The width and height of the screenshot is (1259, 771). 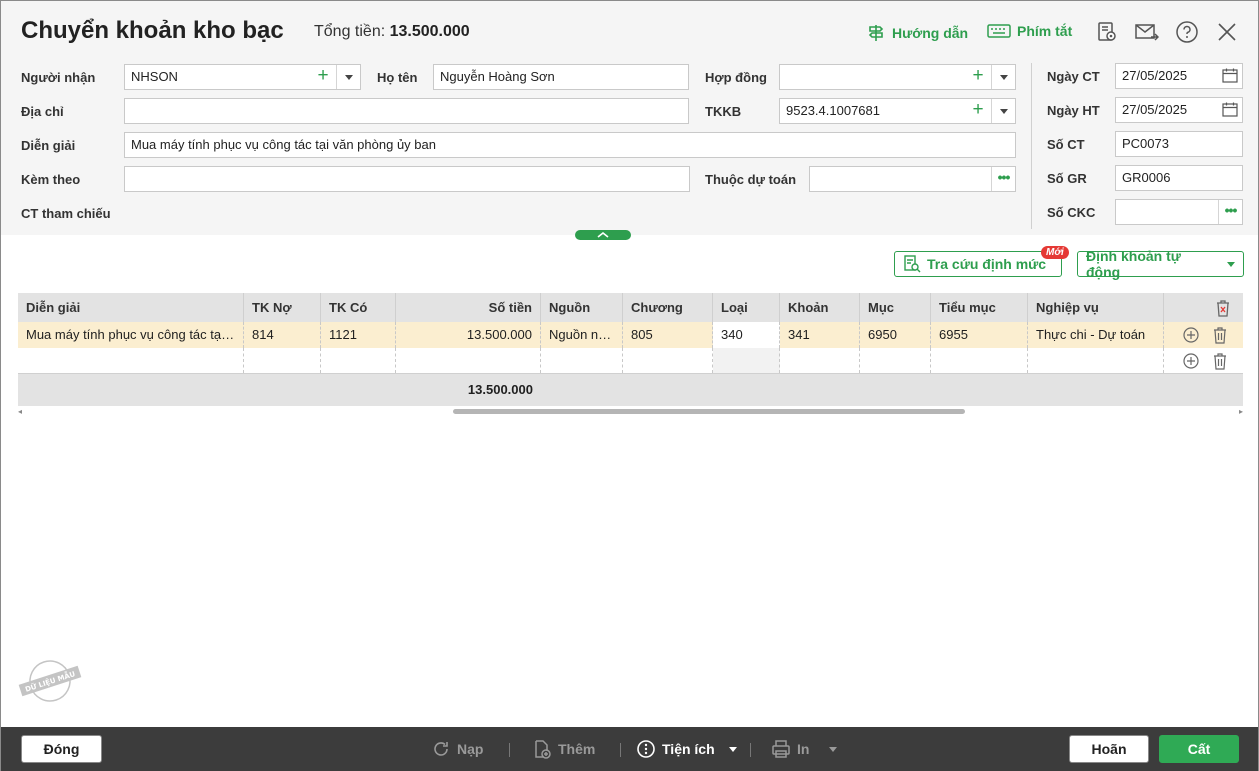 What do you see at coordinates (1107, 32) in the screenshot?
I see `view-icon` at bounding box center [1107, 32].